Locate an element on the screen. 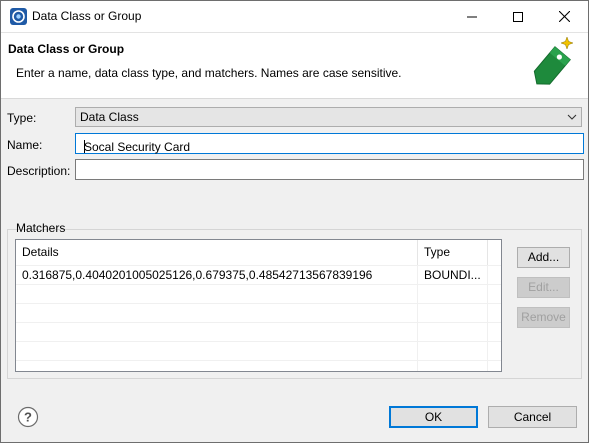 The image size is (589, 443). app-icon is located at coordinates (18, 16).